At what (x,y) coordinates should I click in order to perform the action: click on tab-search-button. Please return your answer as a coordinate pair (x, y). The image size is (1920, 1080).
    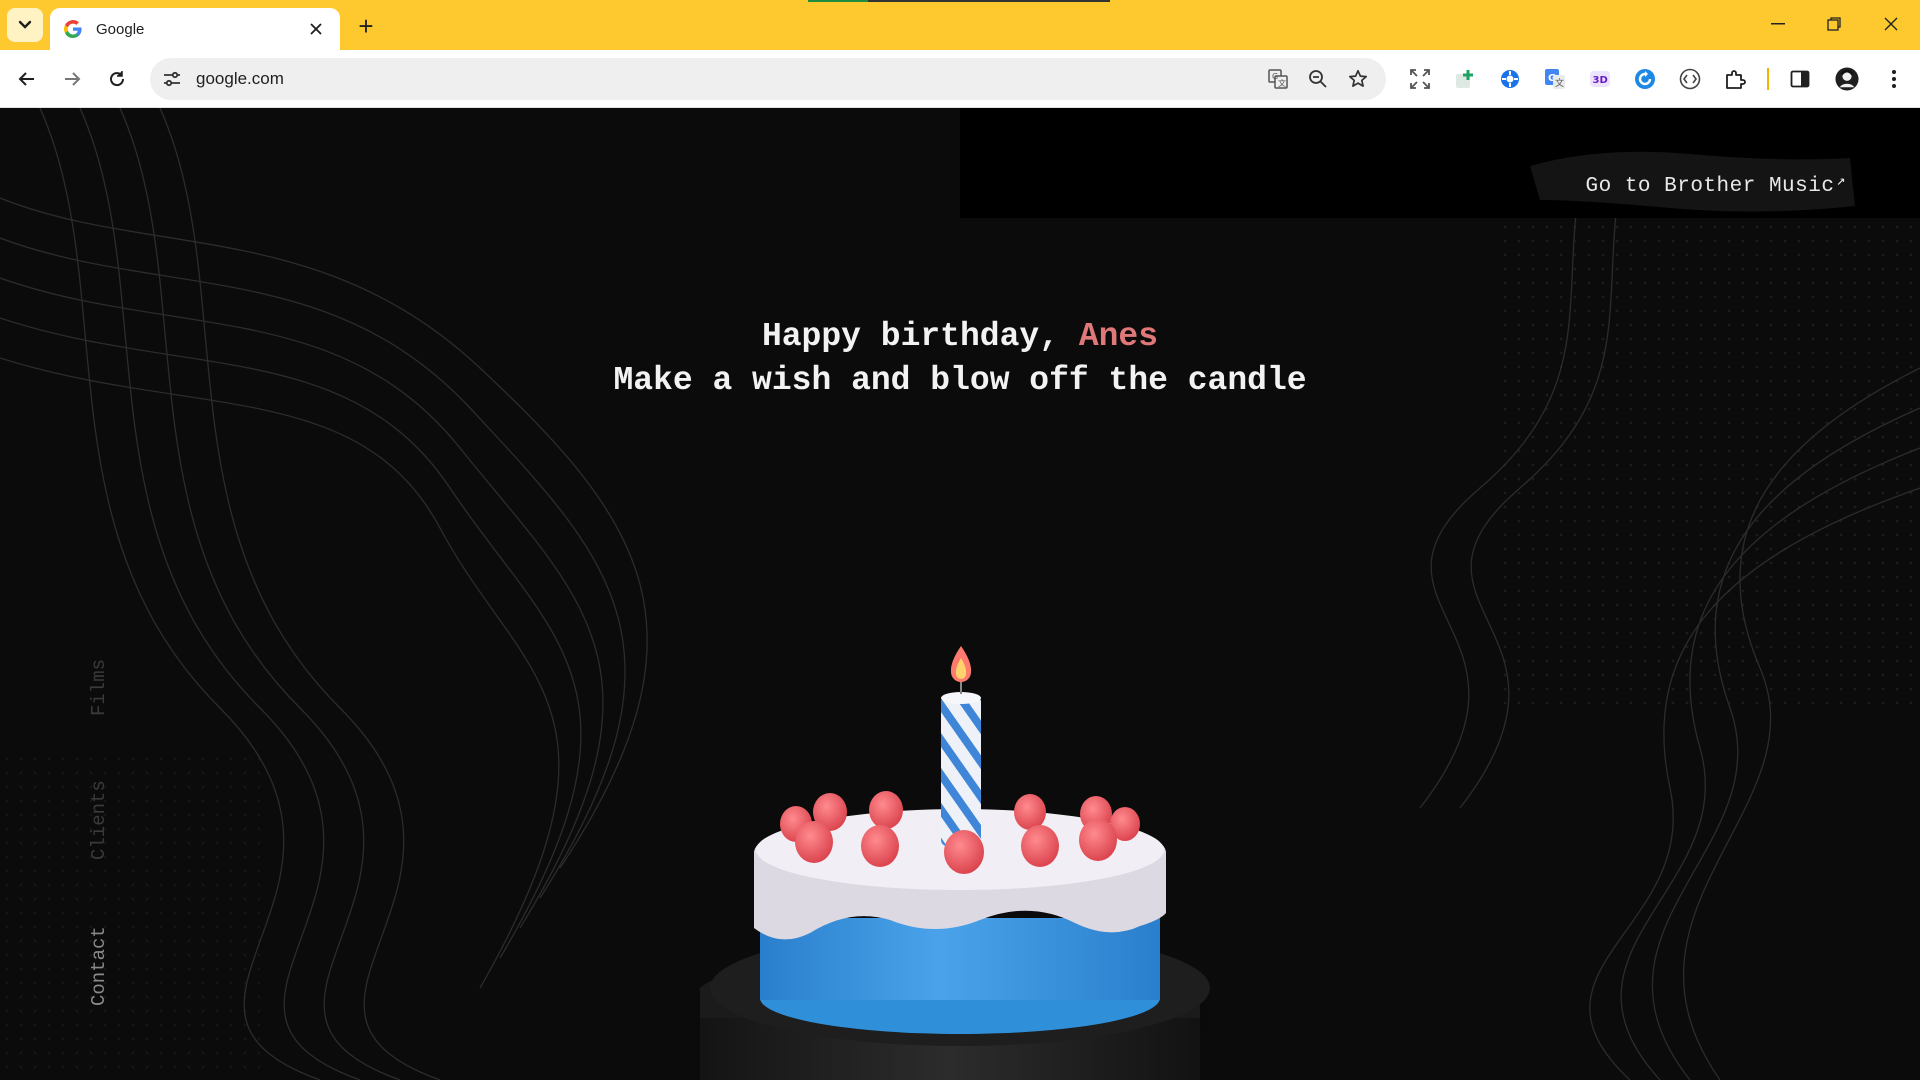
    Looking at the image, I should click on (25, 25).